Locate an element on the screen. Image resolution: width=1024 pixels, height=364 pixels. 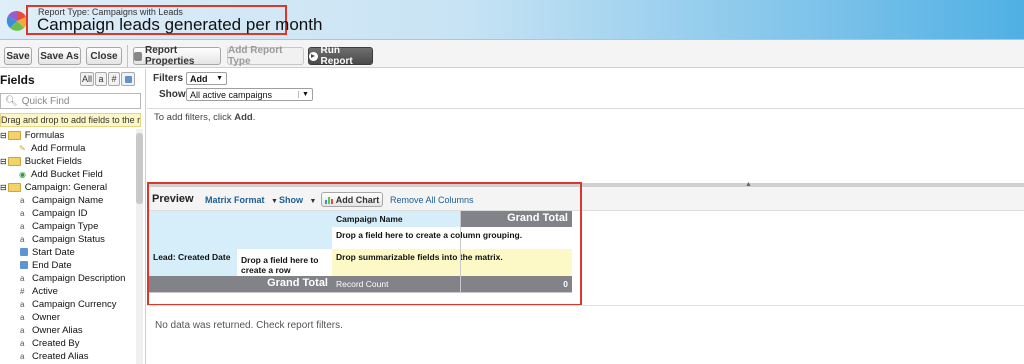
quick-find-input: 🔍︎ Quick Find is located at coordinates (70, 101).